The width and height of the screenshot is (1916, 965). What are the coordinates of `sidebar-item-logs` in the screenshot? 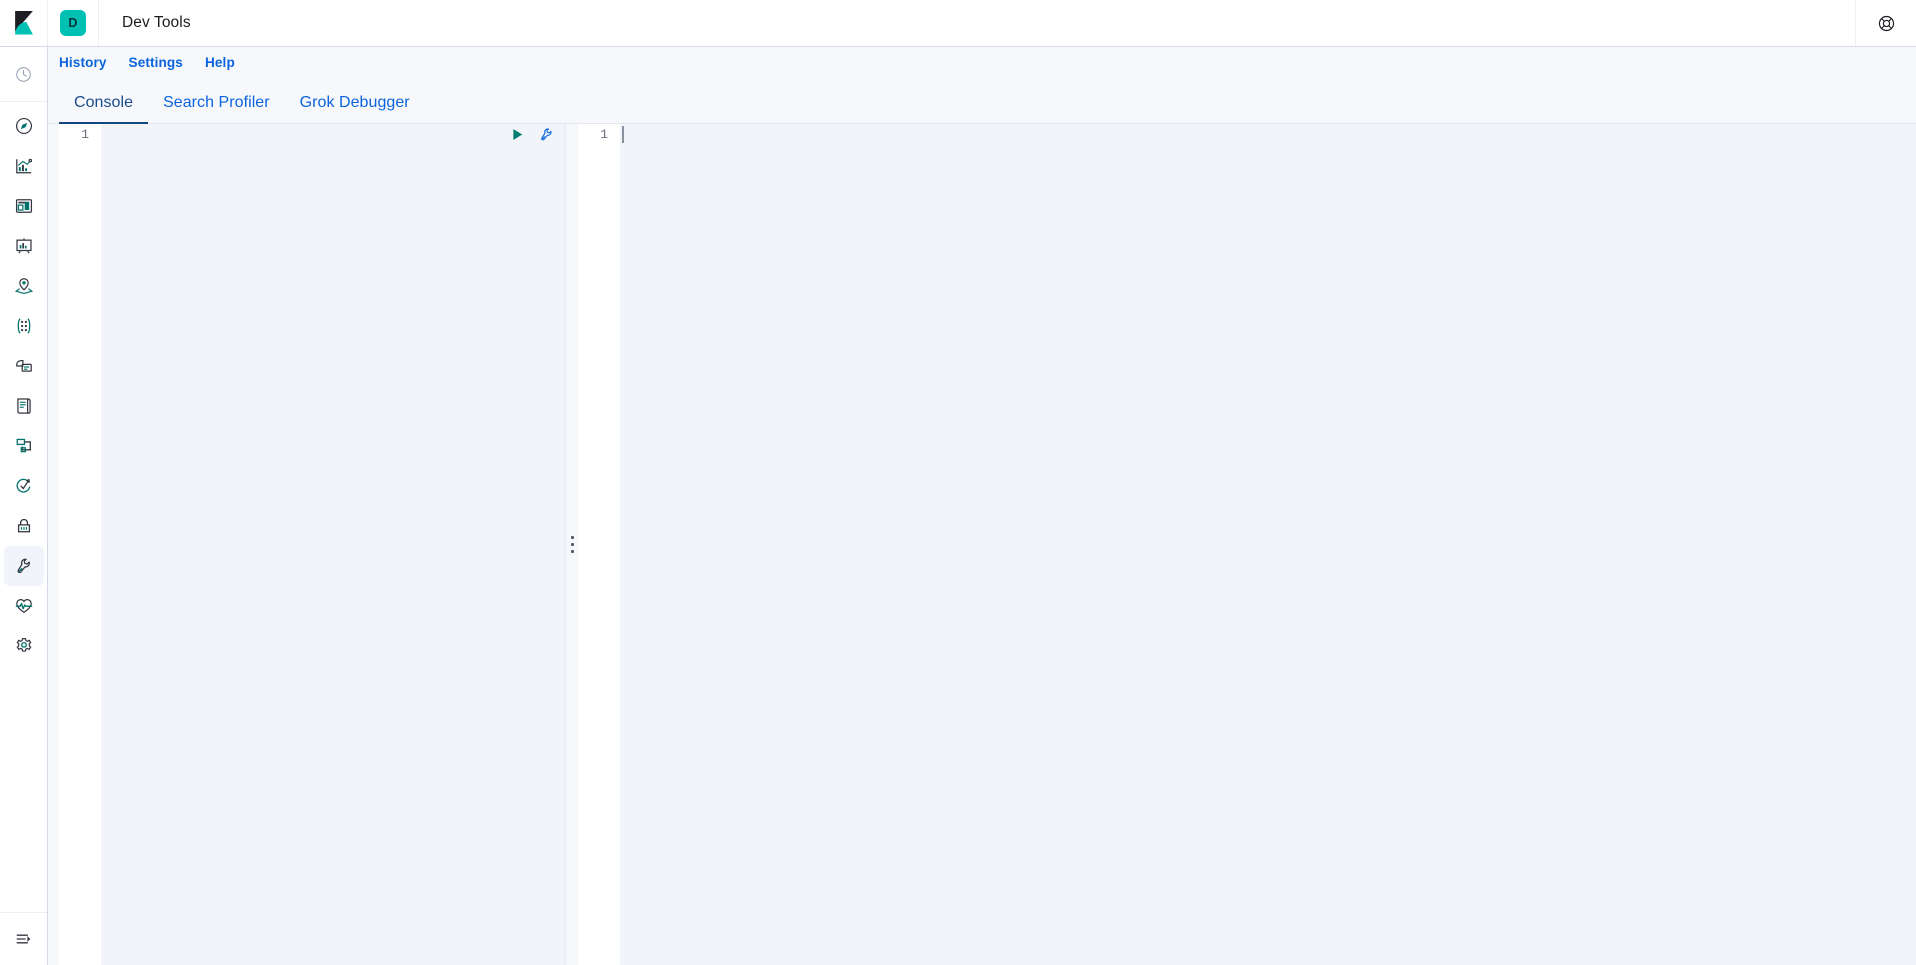 It's located at (24, 406).